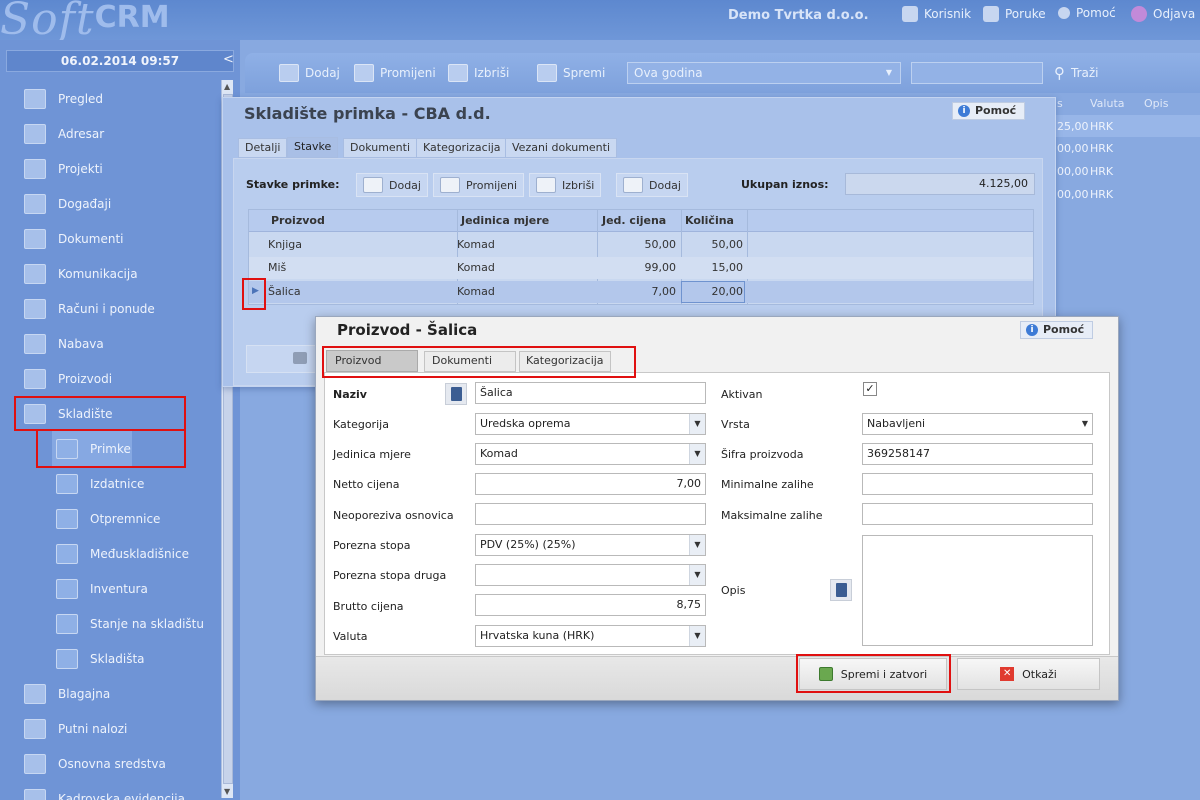  Describe the element at coordinates (772, 515) in the screenshot. I see `maksimalne-zalihe-label: Maksimalne zalihe` at that location.